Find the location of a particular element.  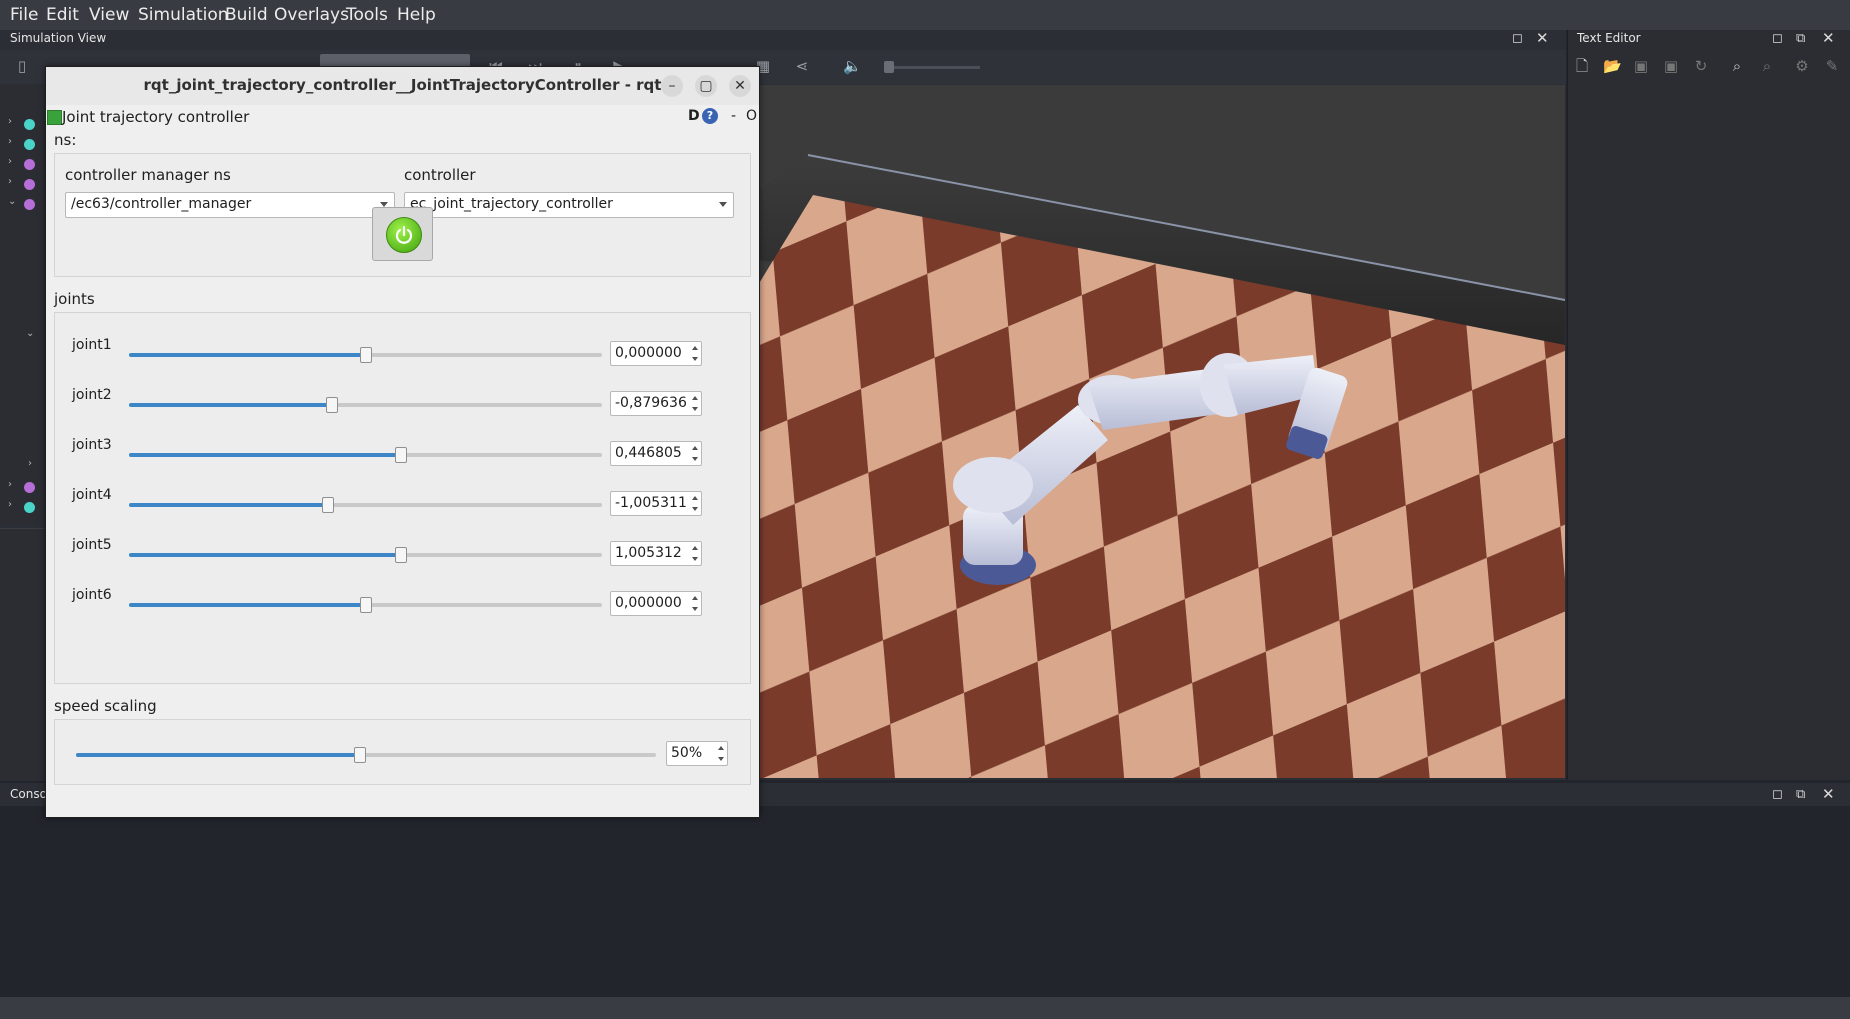

revert-icon: ↻ is located at coordinates (1701, 66).